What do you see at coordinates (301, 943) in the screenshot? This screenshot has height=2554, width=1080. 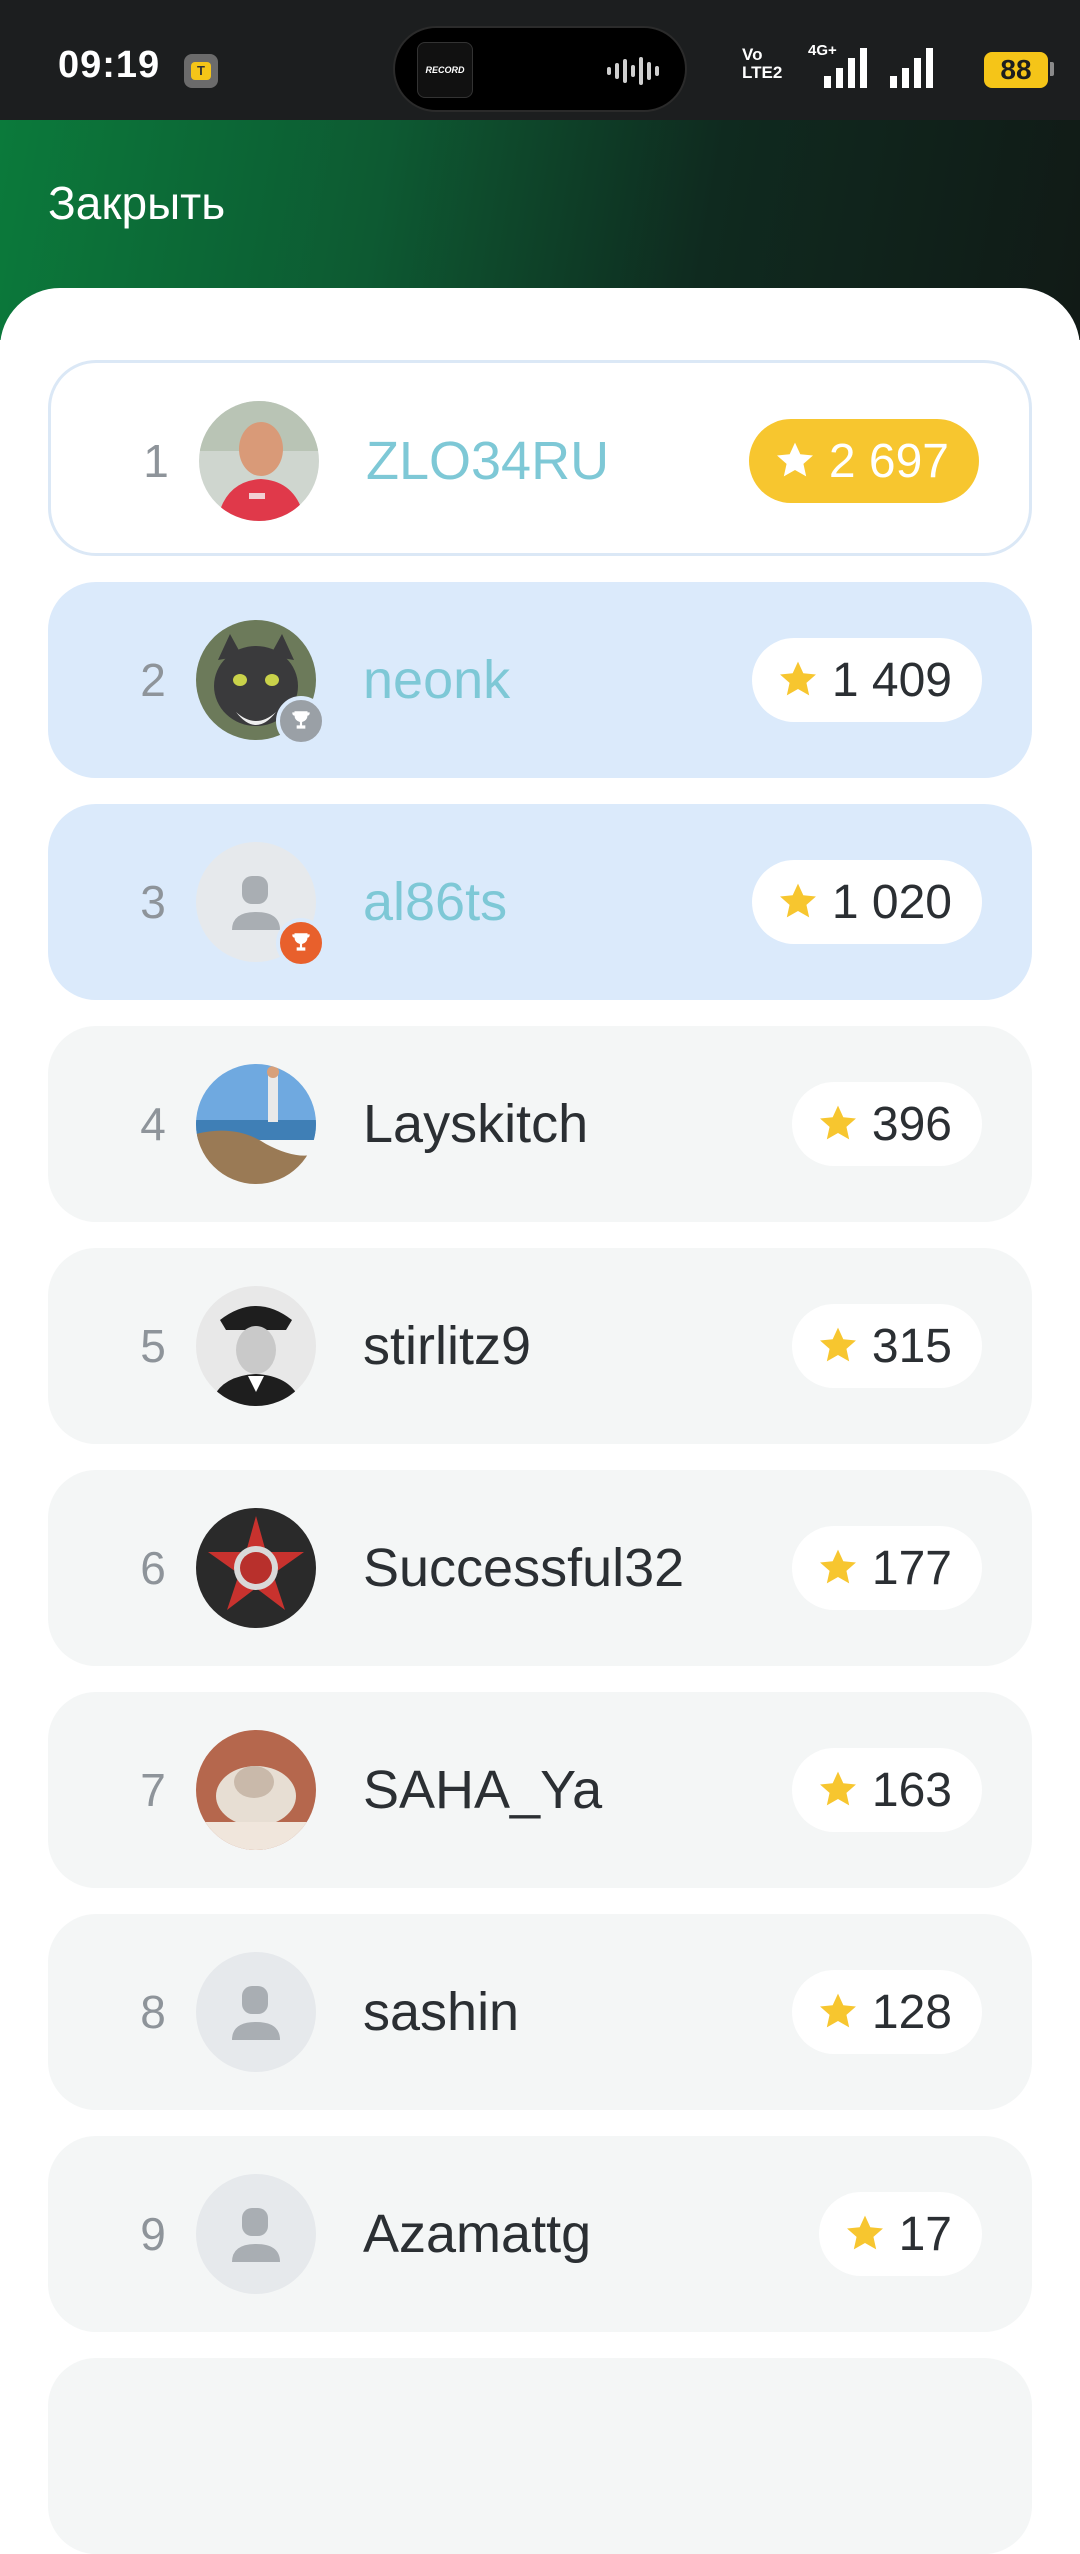 I see `bronze-trophy-icon` at bounding box center [301, 943].